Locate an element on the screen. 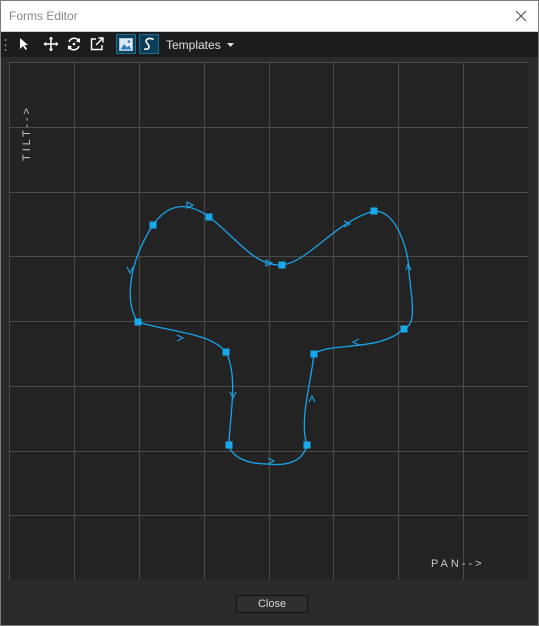 This screenshot has height=626, width=539. window-close-button is located at coordinates (521, 16).